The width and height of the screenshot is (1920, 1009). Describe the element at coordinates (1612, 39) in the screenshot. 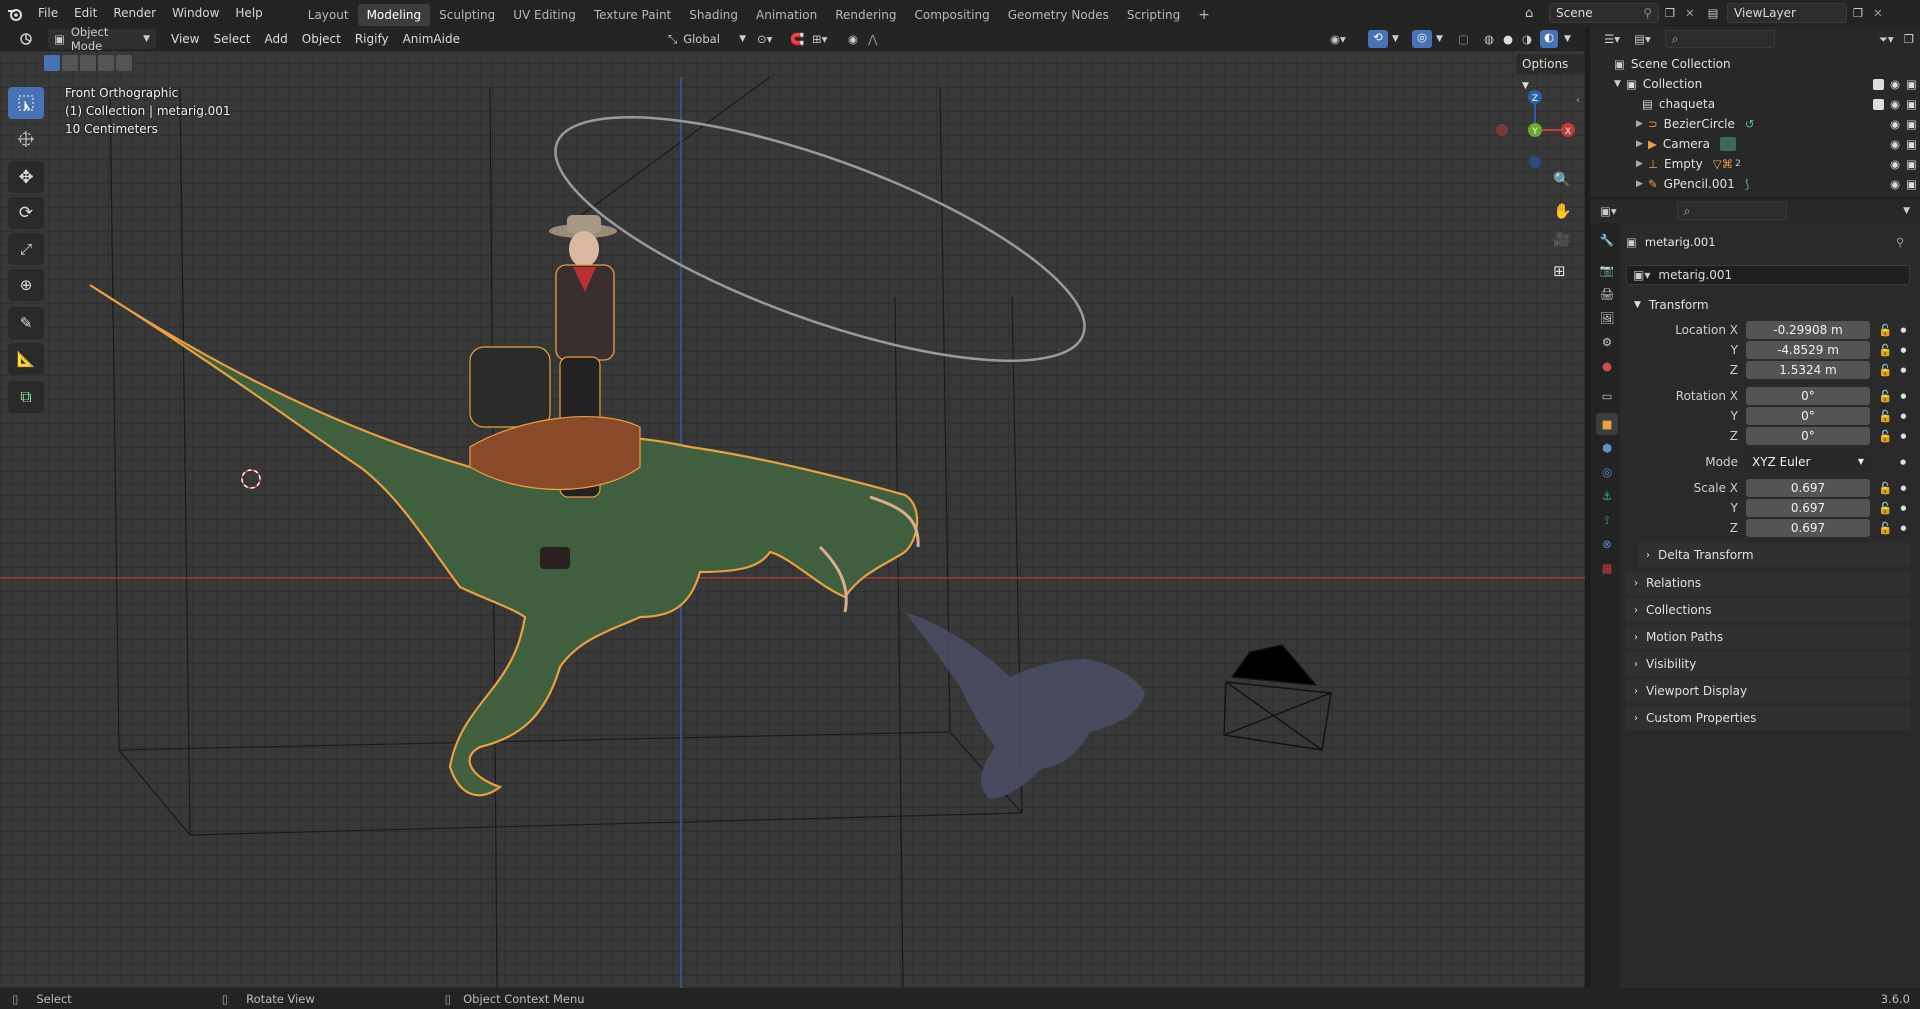

I see `outliner-editor-type-icon: ☰▾` at that location.